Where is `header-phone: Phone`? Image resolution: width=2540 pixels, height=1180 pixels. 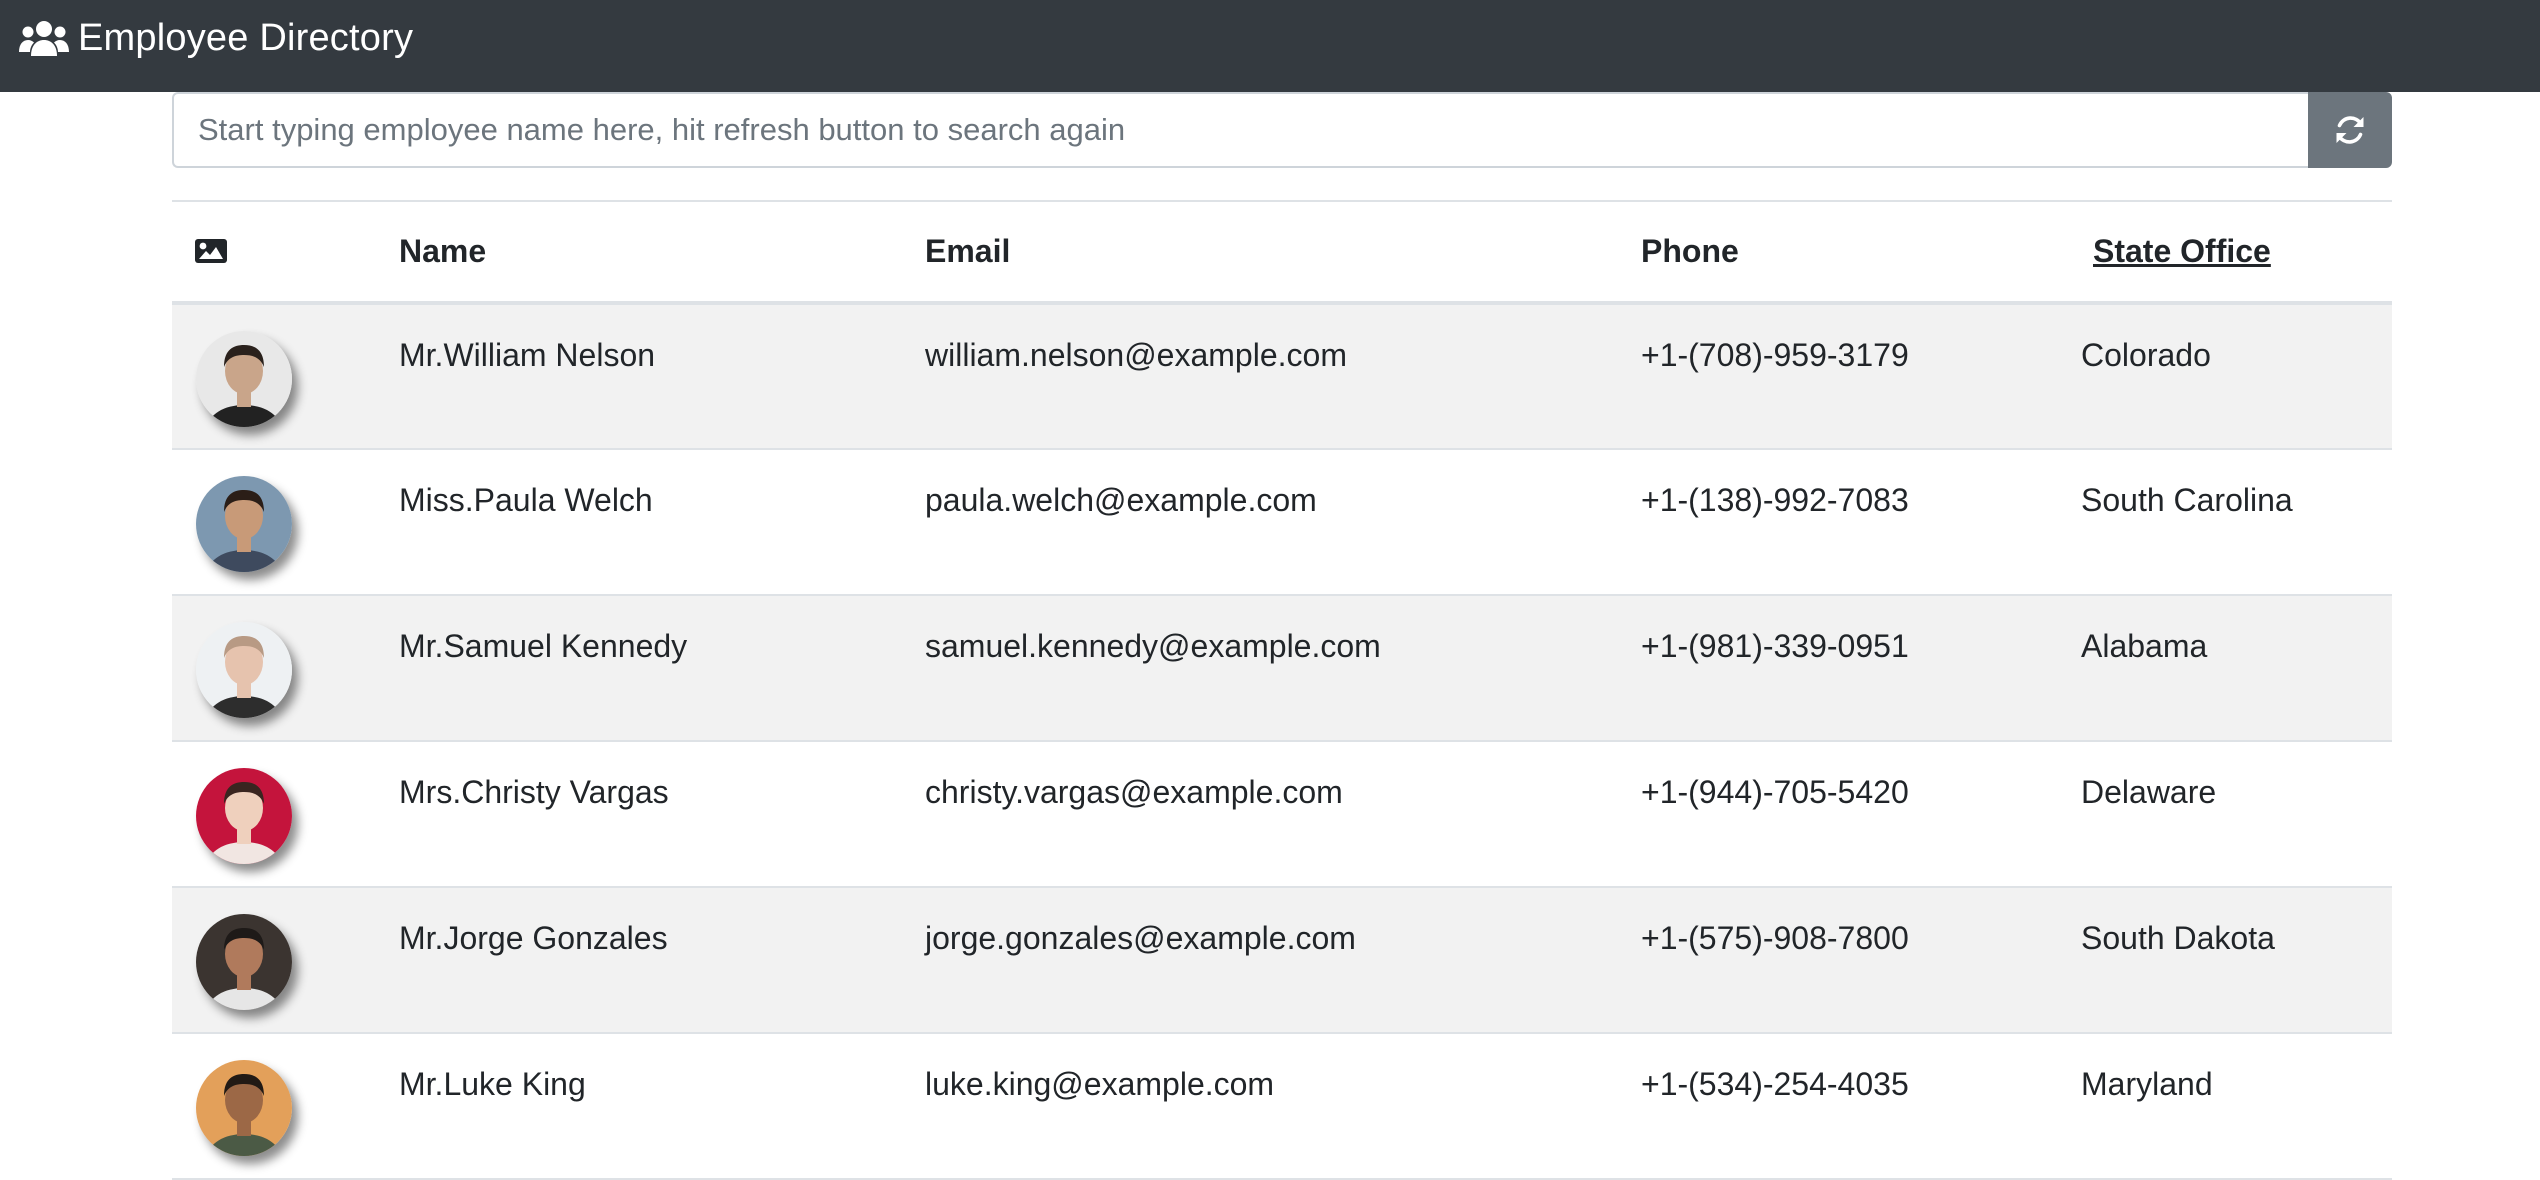 header-phone: Phone is located at coordinates (1690, 251).